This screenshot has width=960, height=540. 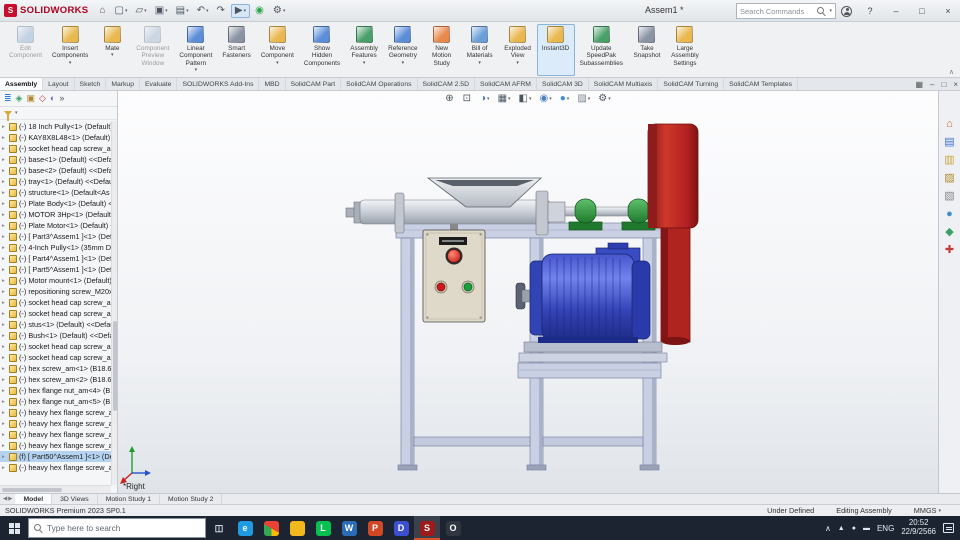 What do you see at coordinates (129, 499) in the screenshot?
I see `model-tab: Motion Study 1` at bounding box center [129, 499].